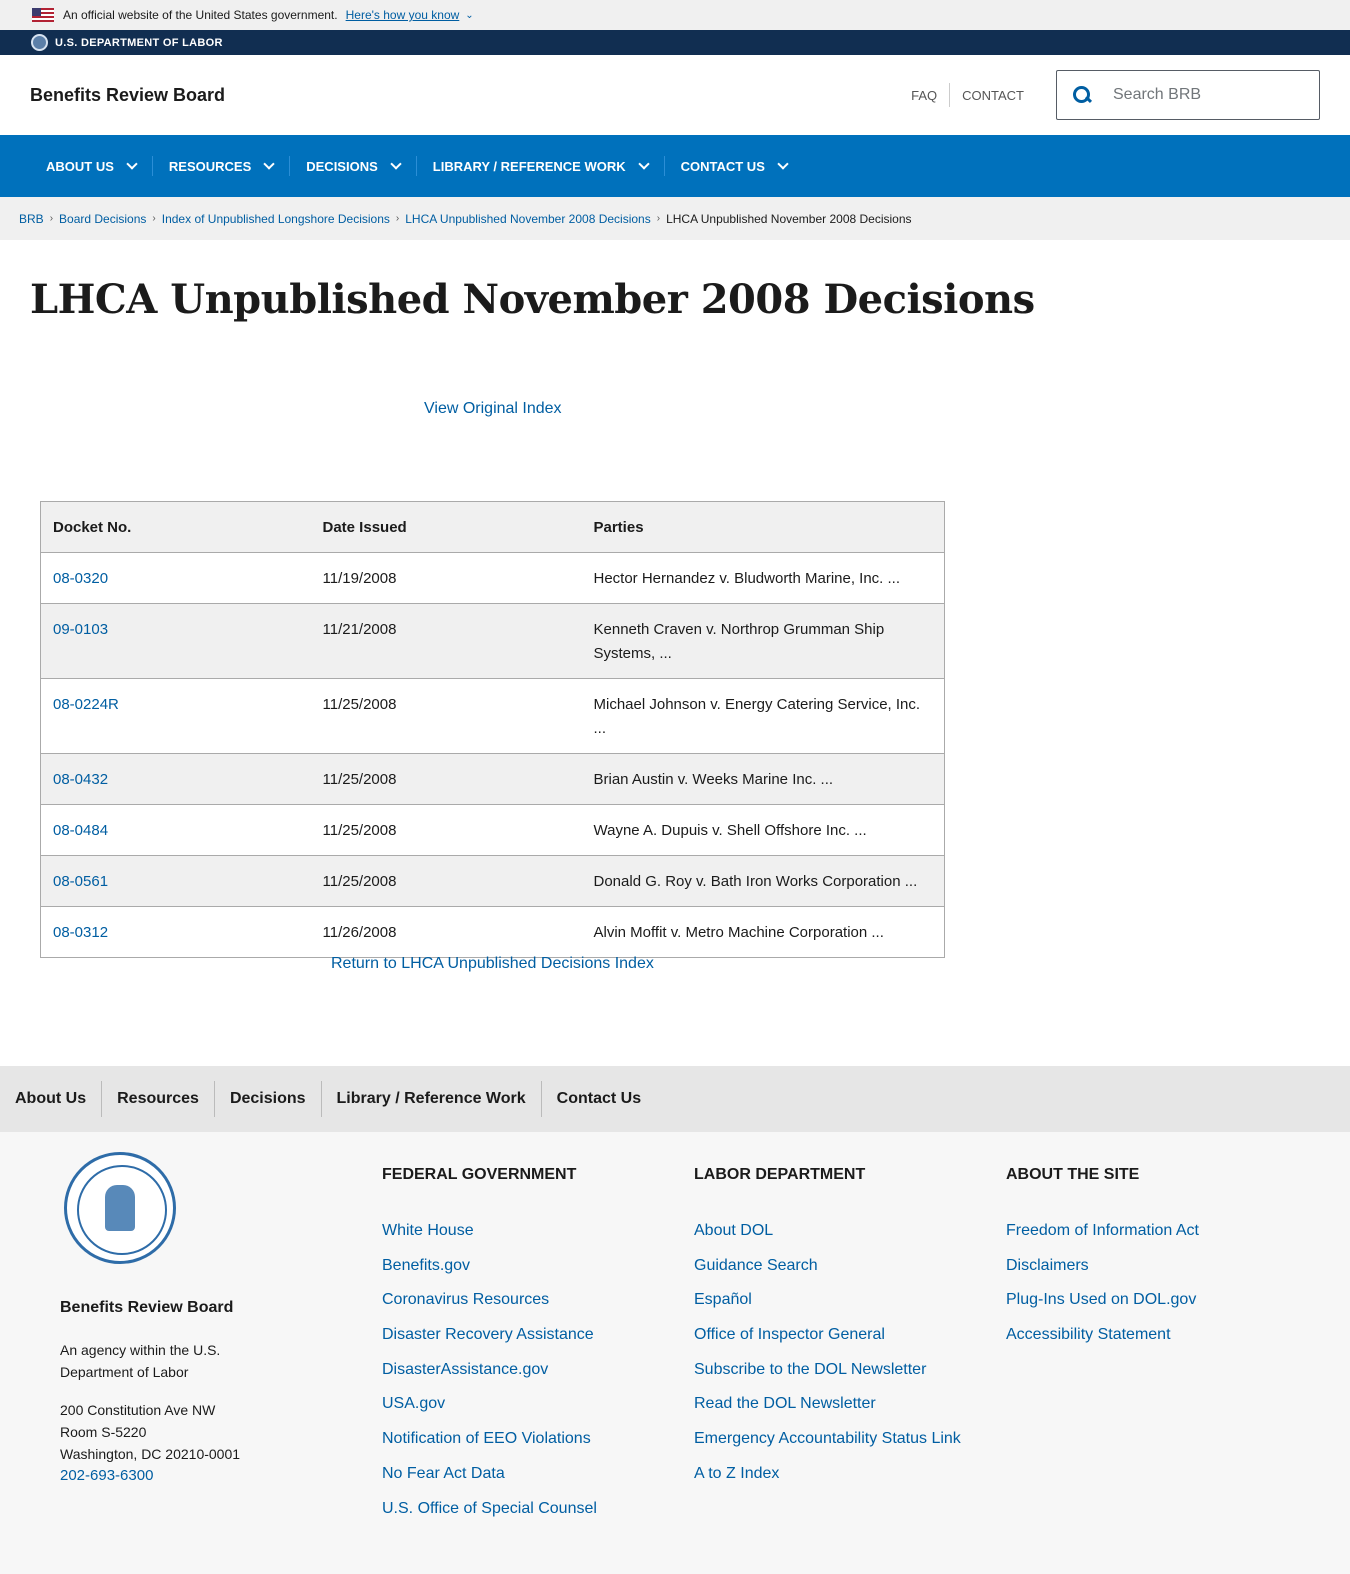 This screenshot has height=1574, width=1350. What do you see at coordinates (102, 219) in the screenshot?
I see `breadcrumb-link: Board Decisions` at bounding box center [102, 219].